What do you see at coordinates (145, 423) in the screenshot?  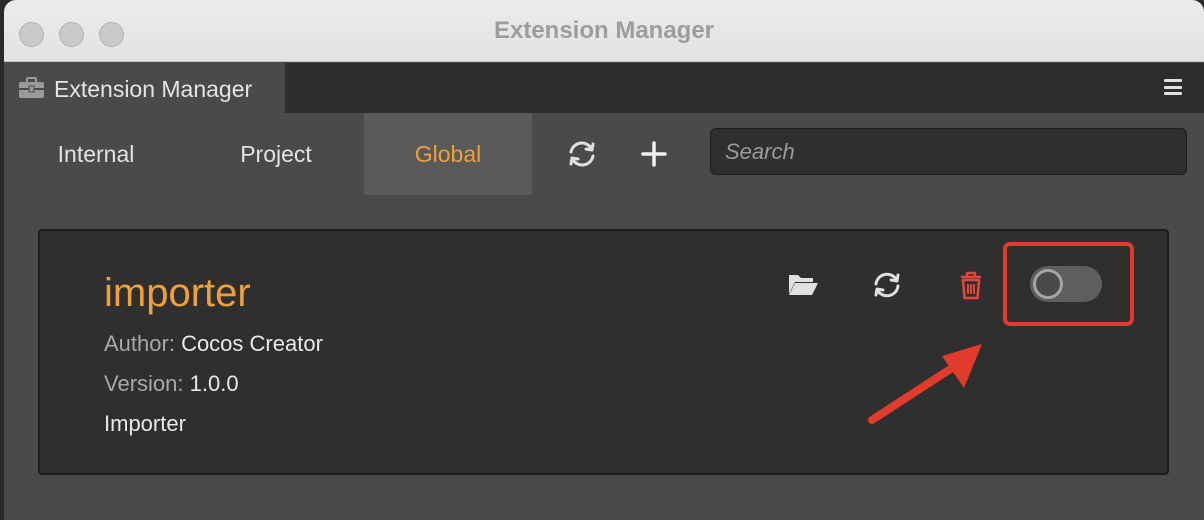 I see `extension-description: Importer` at bounding box center [145, 423].